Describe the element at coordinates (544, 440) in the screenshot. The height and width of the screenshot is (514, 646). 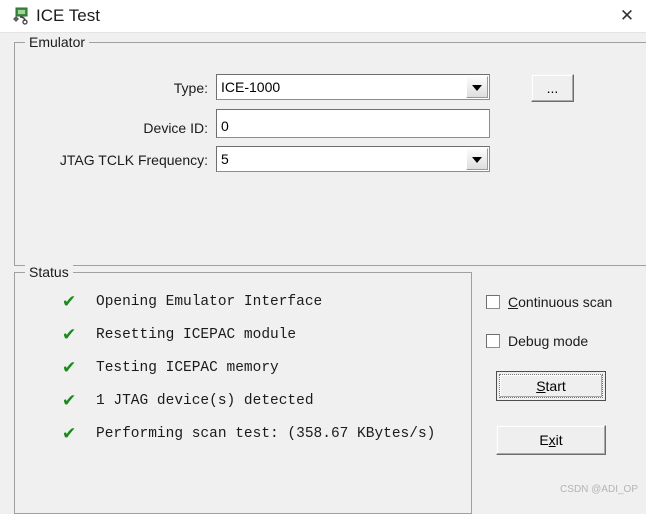
I see `exit-pre: E` at that location.